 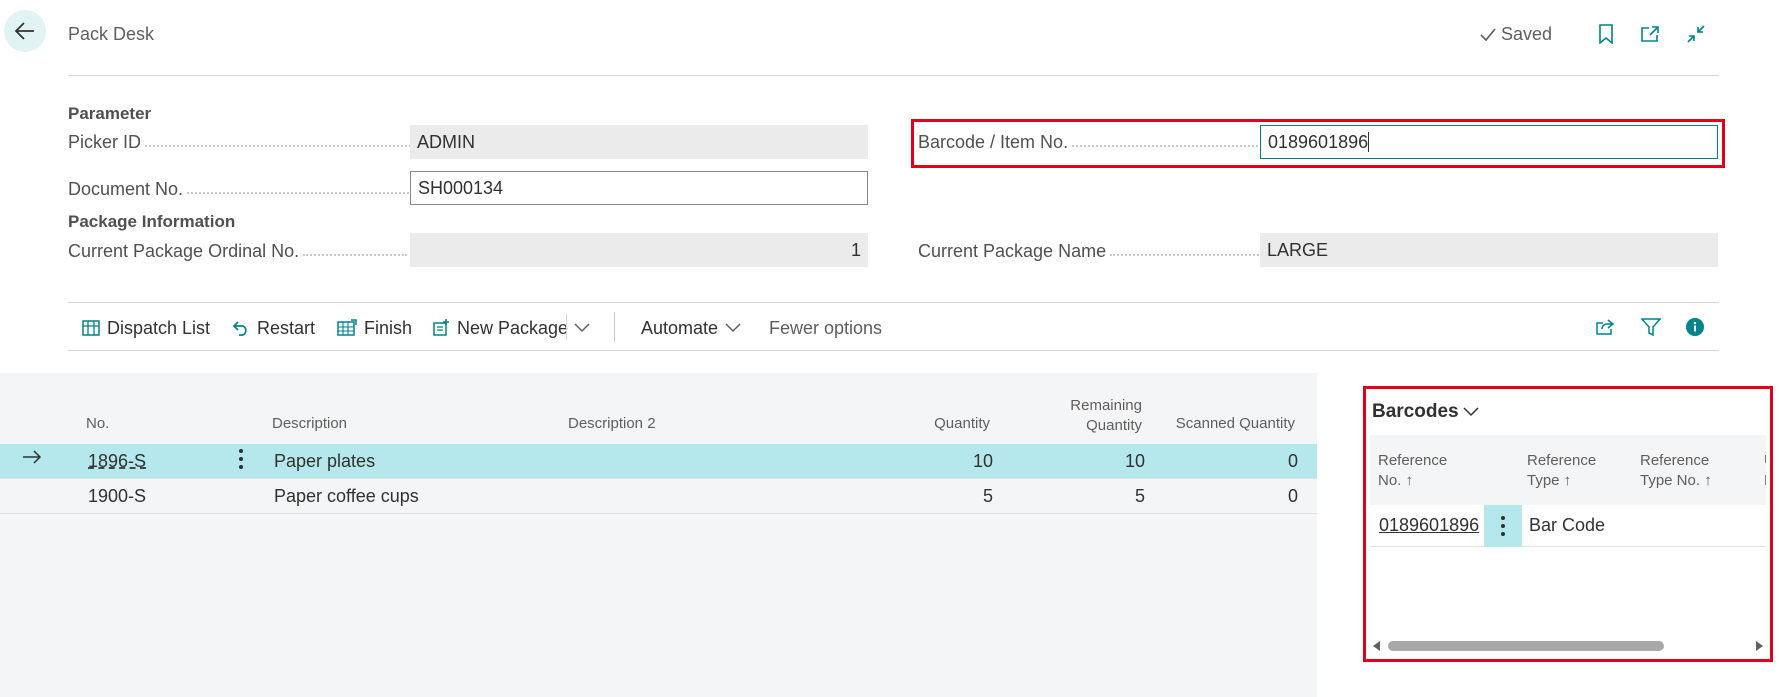 I want to click on package-name-label: Current Package Name, so click(x=1092, y=251).